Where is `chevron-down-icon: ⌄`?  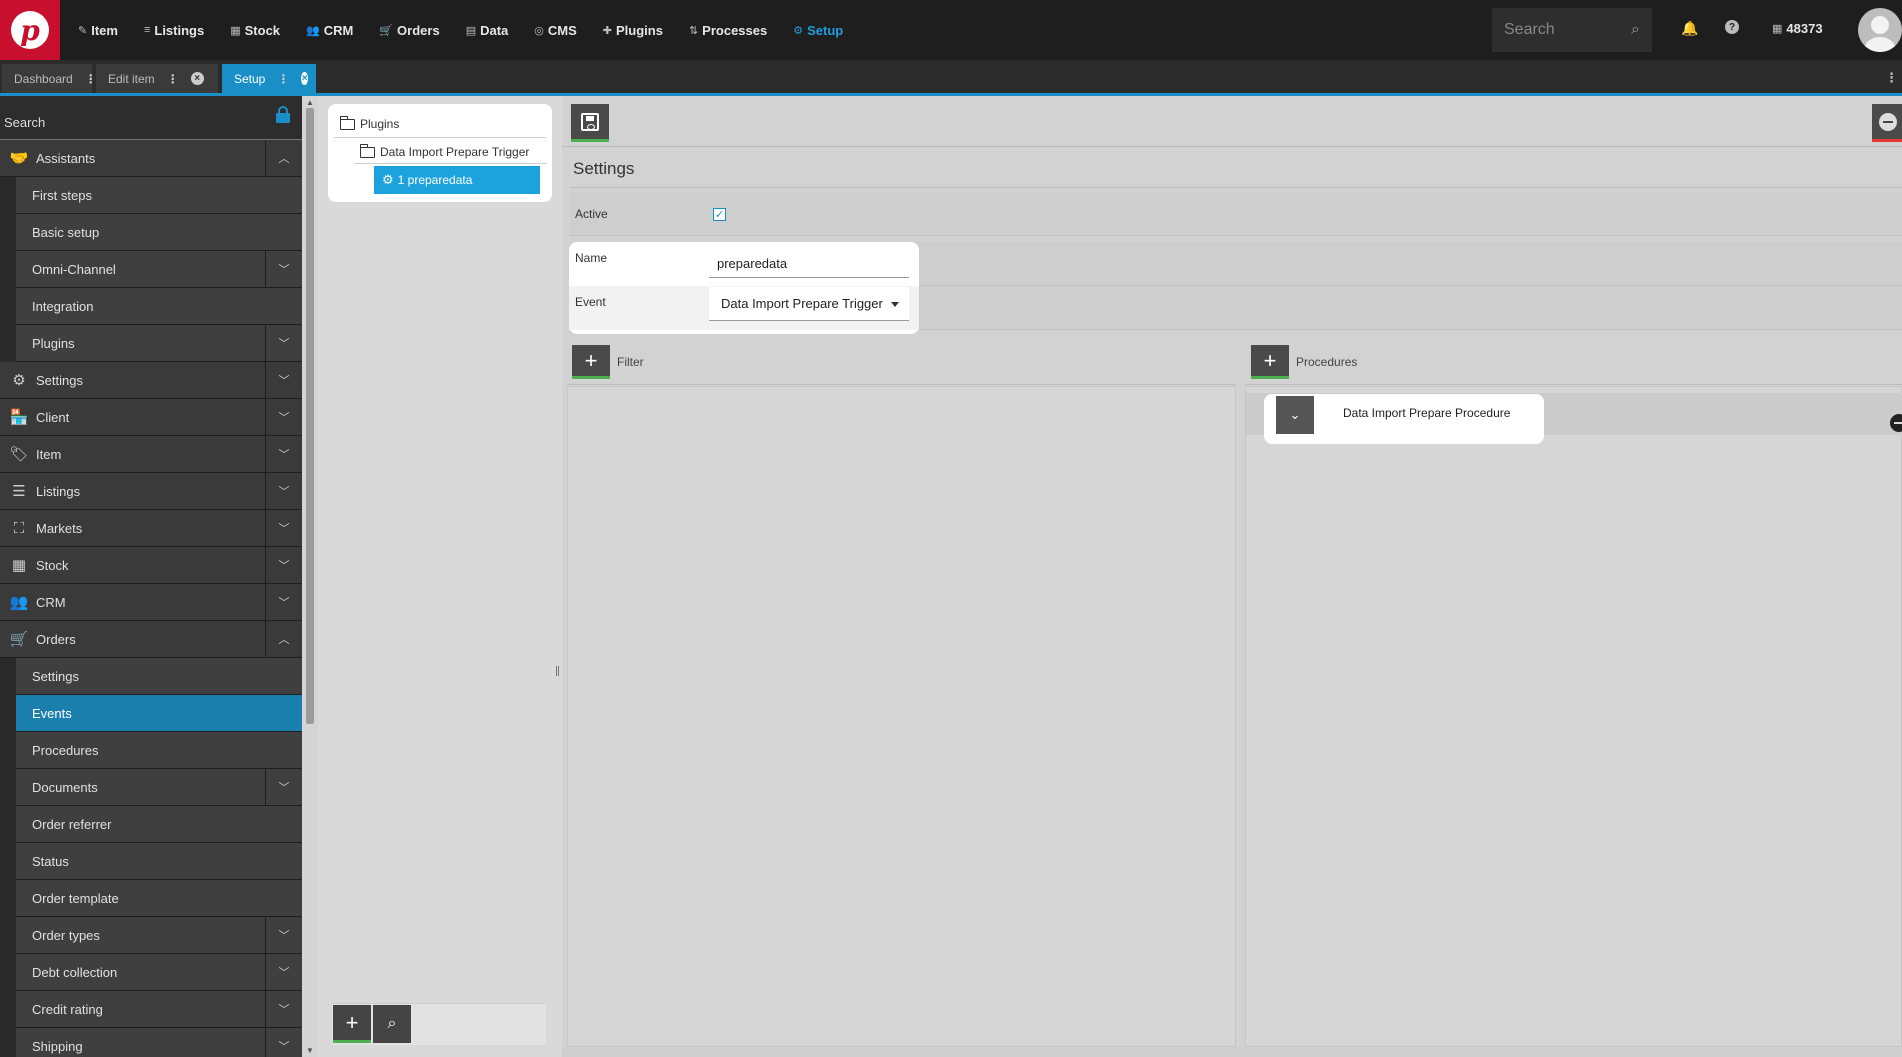
chevron-down-icon: ⌄ is located at coordinates (1295, 414).